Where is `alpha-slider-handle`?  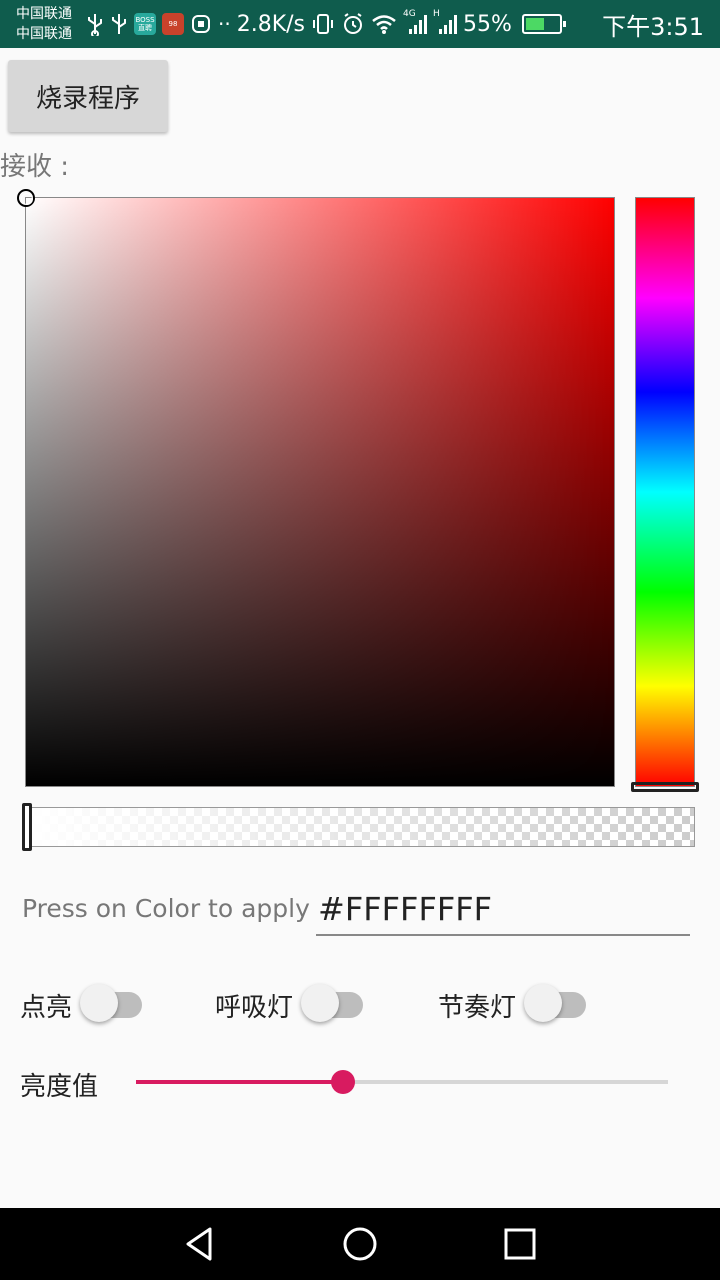
alpha-slider-handle is located at coordinates (27, 827).